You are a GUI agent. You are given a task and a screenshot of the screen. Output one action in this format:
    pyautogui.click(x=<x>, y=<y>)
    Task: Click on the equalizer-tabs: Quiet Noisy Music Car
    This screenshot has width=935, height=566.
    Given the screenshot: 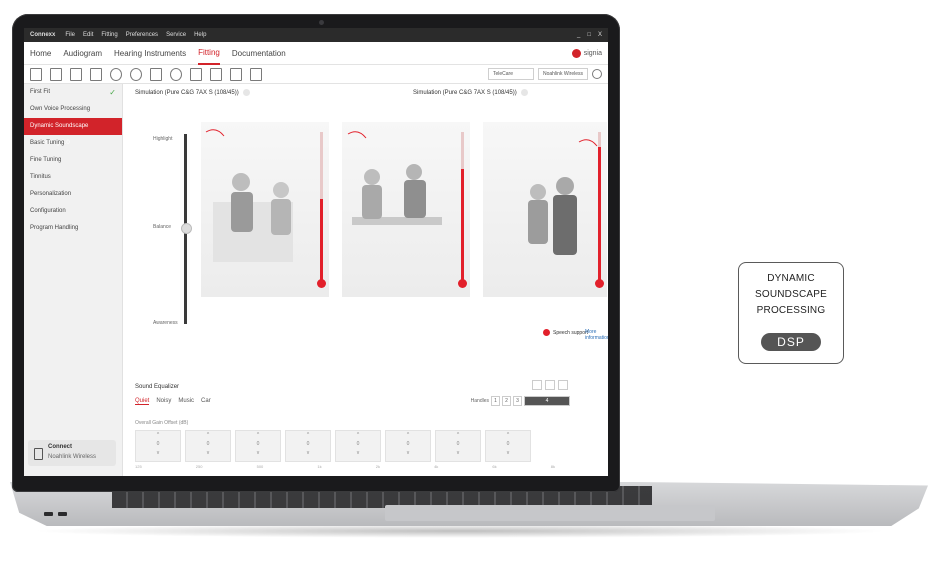 What is the action you would take?
    pyautogui.click(x=173, y=401)
    